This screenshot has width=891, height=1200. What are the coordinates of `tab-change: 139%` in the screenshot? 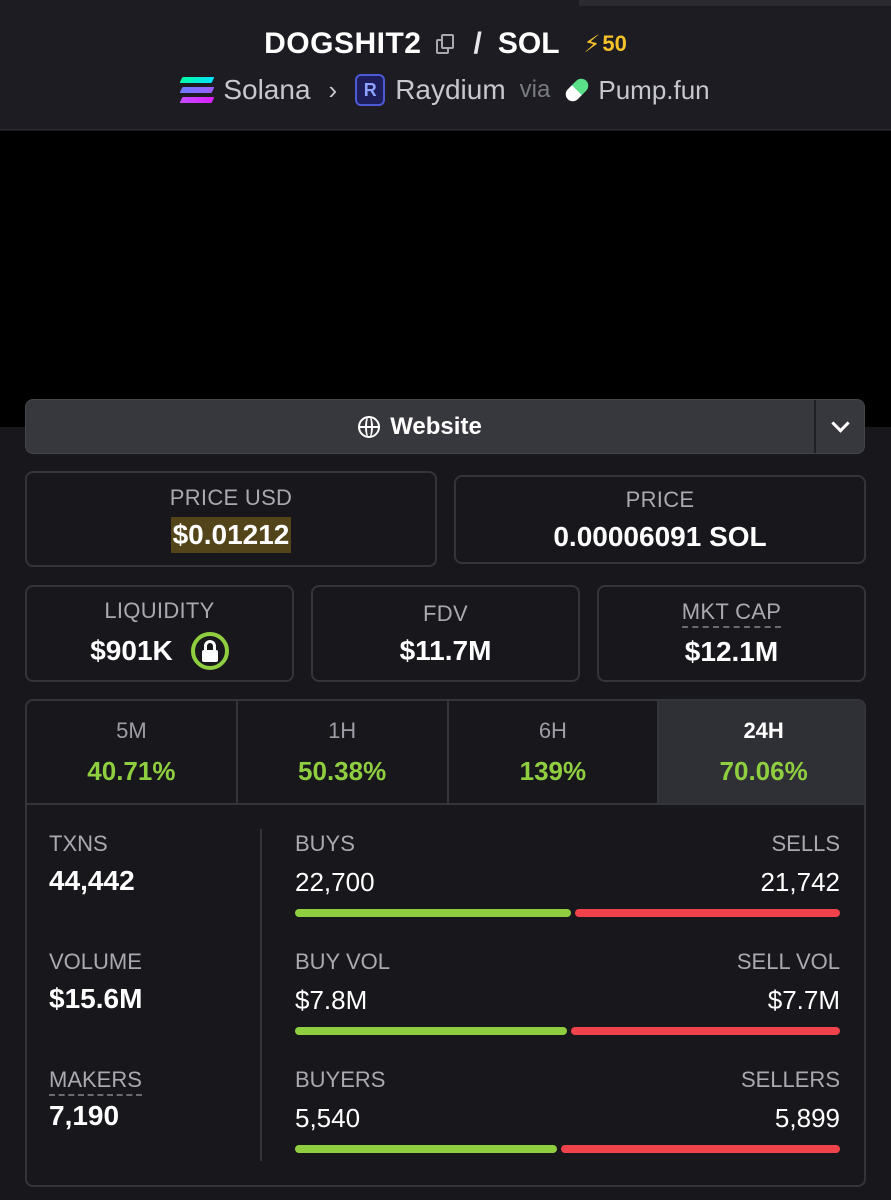 It's located at (553, 770).